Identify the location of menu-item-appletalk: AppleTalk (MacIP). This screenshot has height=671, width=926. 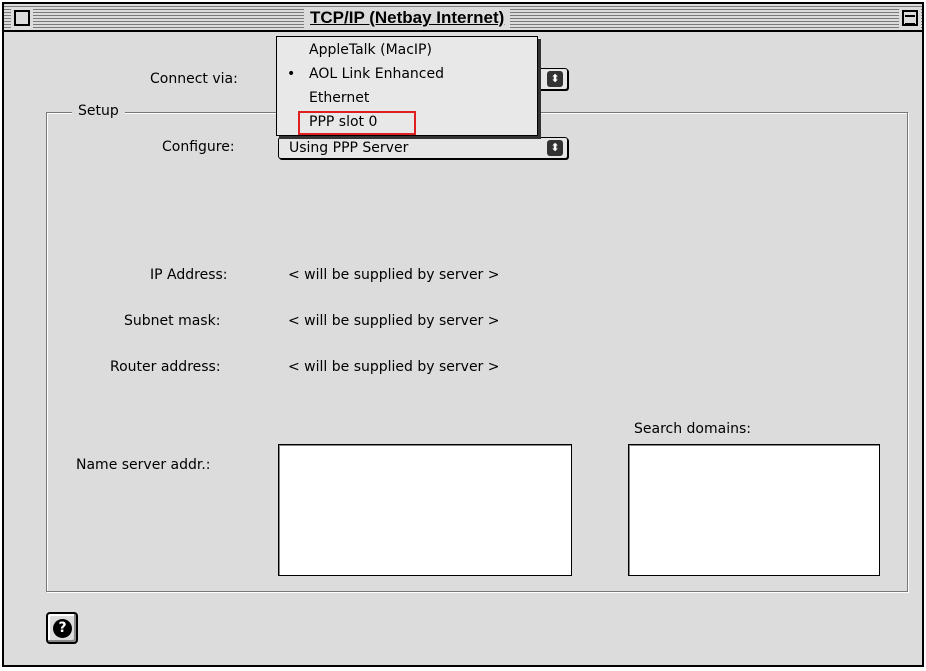
(407, 50).